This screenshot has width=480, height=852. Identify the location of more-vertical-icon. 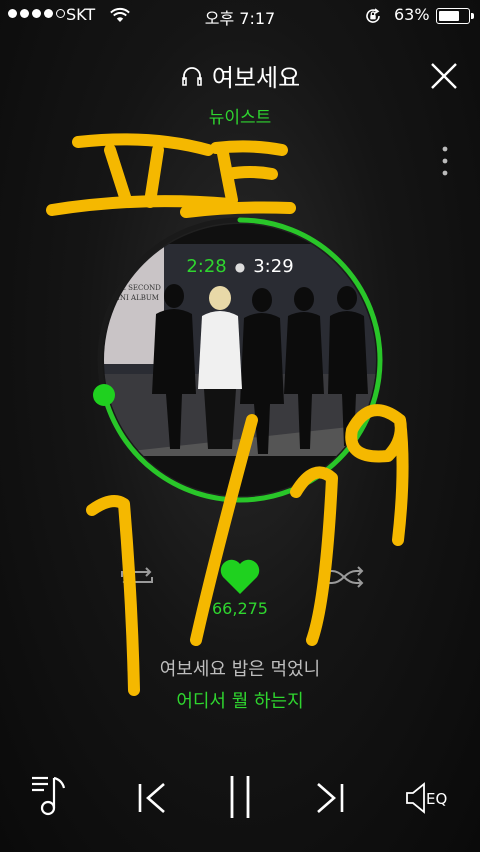
(445, 161).